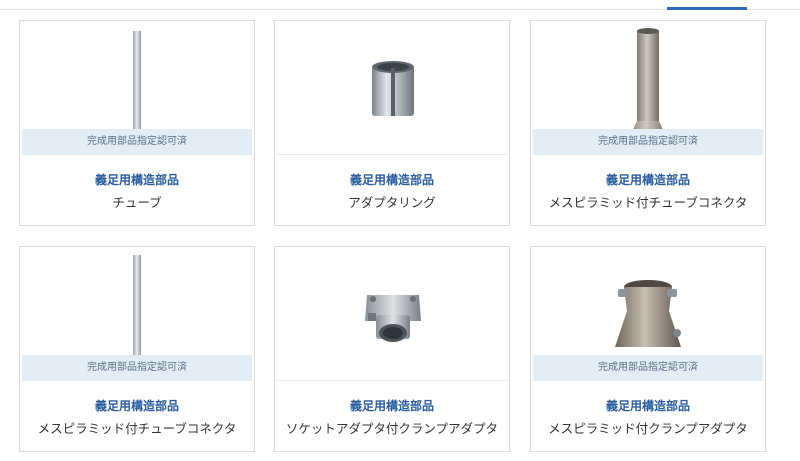 The image size is (800, 461). I want to click on product-name: アダプタリング, so click(392, 201).